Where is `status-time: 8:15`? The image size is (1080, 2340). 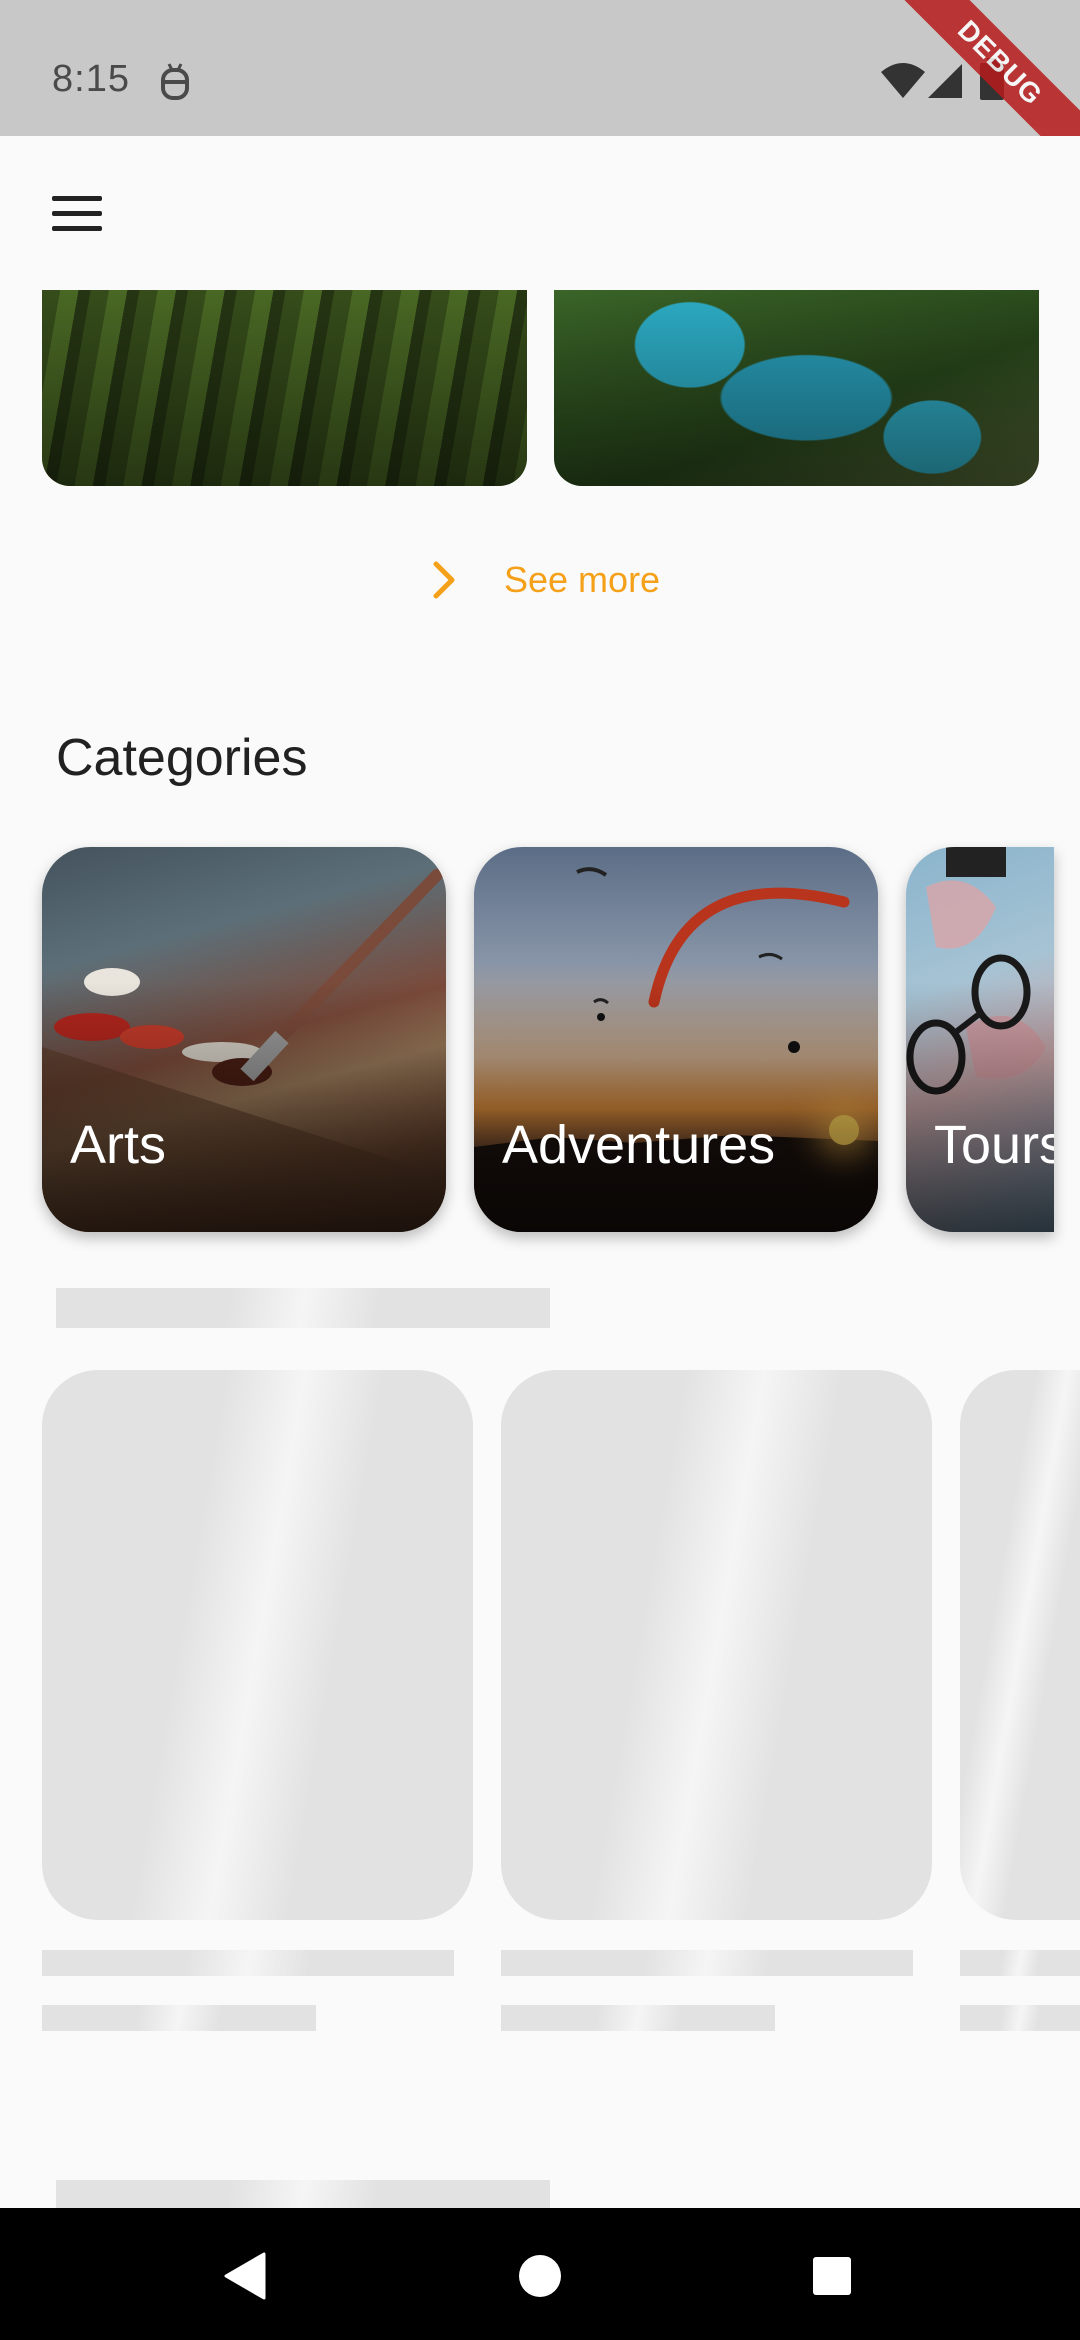 status-time: 8:15 is located at coordinates (91, 79).